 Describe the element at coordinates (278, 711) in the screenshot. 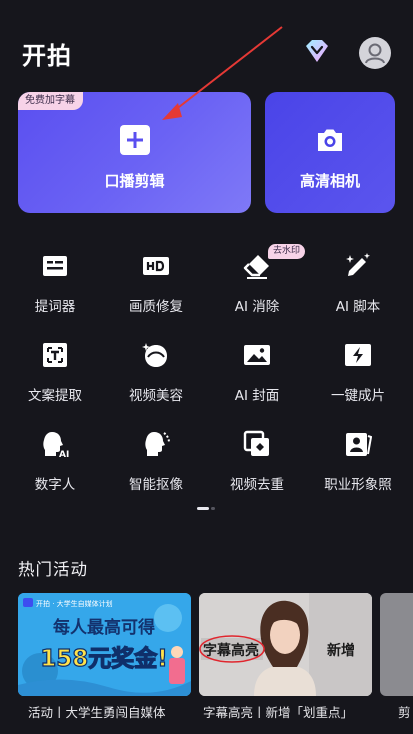

I see `activity-caption: 字幕高亮丨新增「划重点」` at that location.